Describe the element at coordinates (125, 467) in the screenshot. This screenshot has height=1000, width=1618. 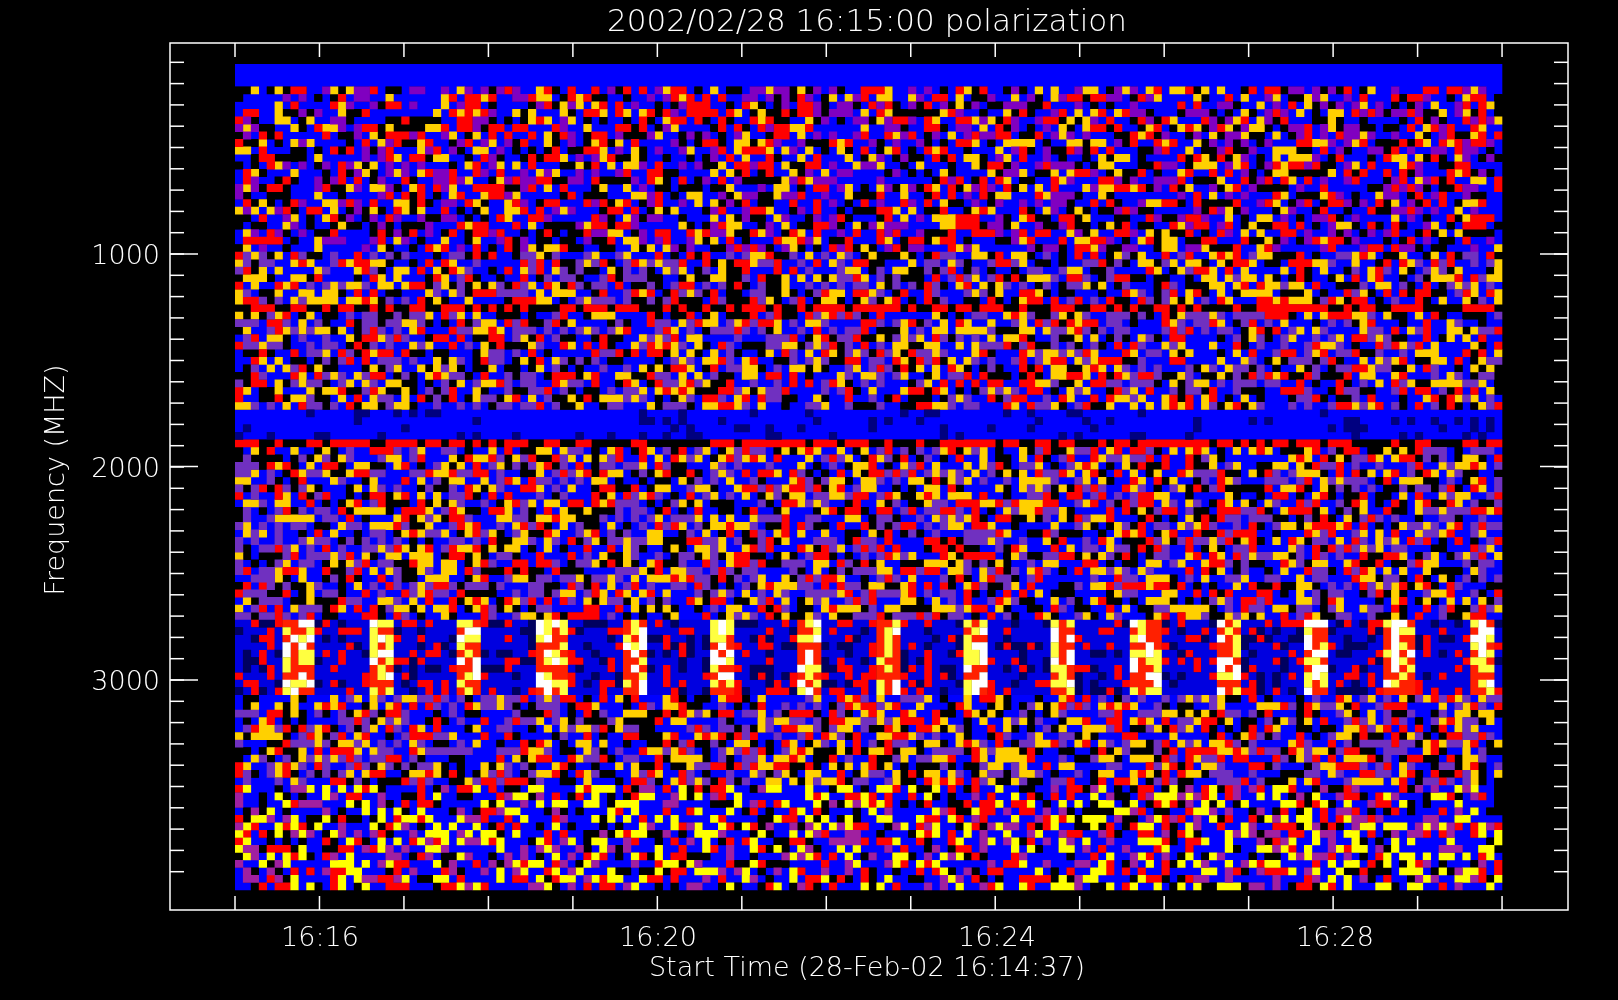
I see `tick-label: 2000` at that location.